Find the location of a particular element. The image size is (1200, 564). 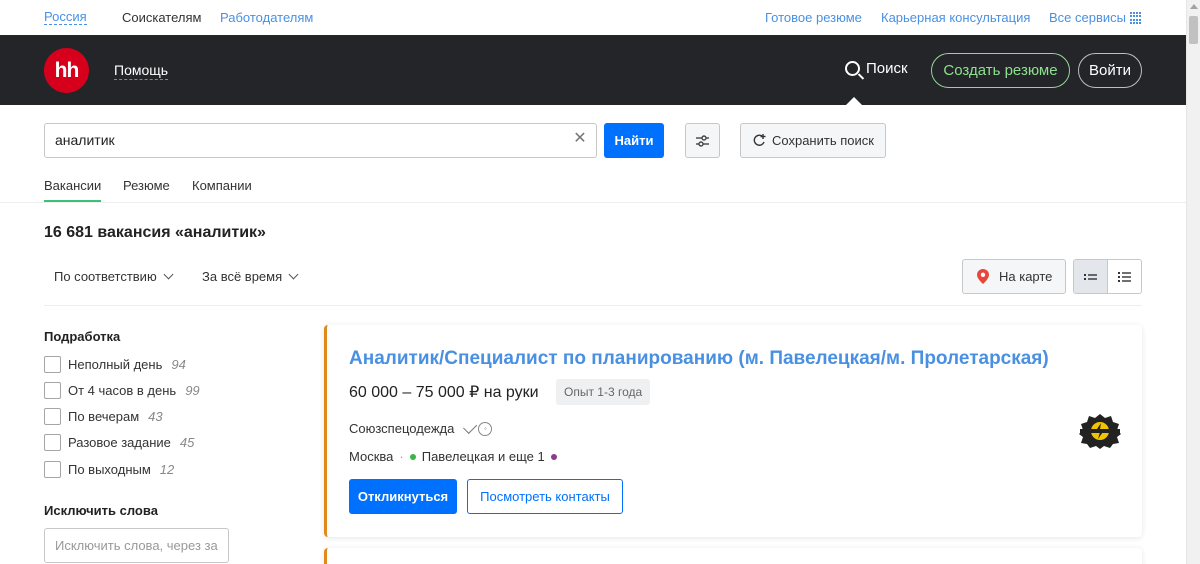

save-search-label: Сохранить поиск is located at coordinates (823, 140).